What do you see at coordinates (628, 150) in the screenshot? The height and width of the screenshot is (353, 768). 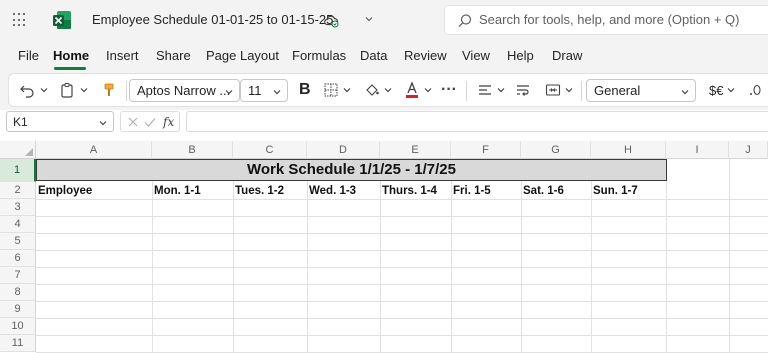 I see `column-header-h: H` at bounding box center [628, 150].